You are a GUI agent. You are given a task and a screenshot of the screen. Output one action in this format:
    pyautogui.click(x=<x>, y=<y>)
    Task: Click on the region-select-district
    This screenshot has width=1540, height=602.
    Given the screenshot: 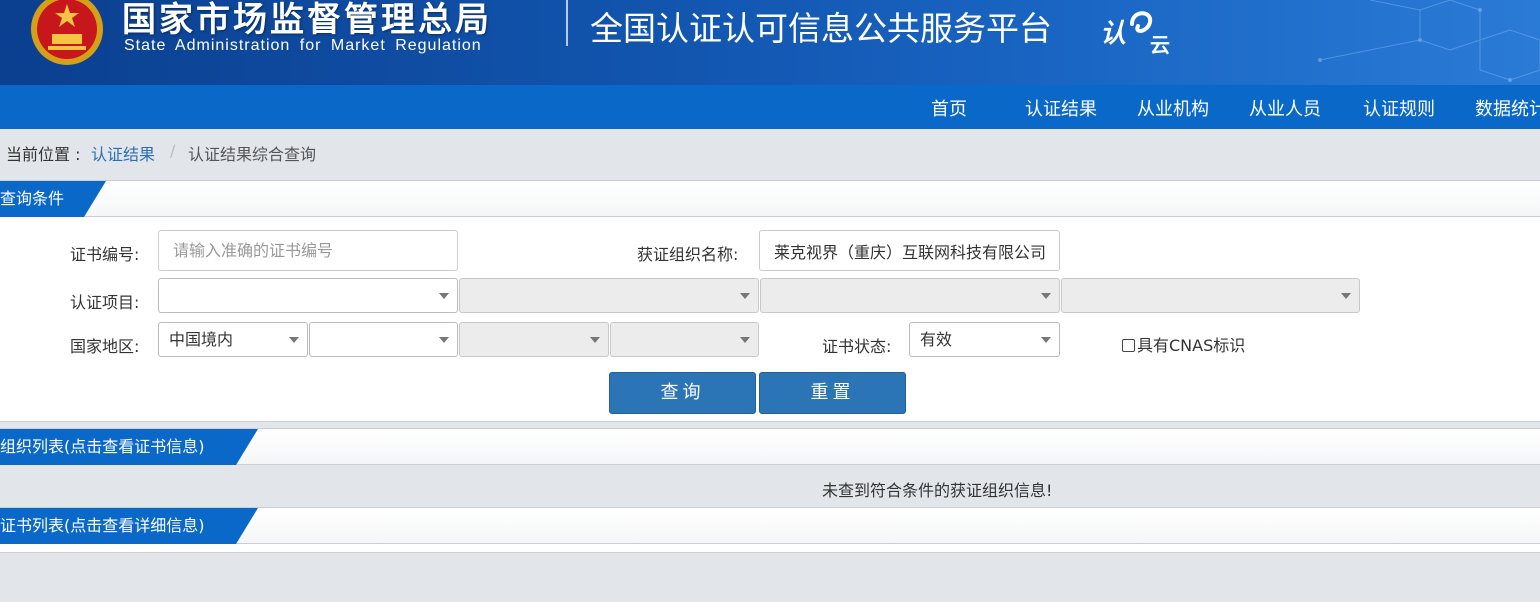 What is the action you would take?
    pyautogui.click(x=684, y=339)
    